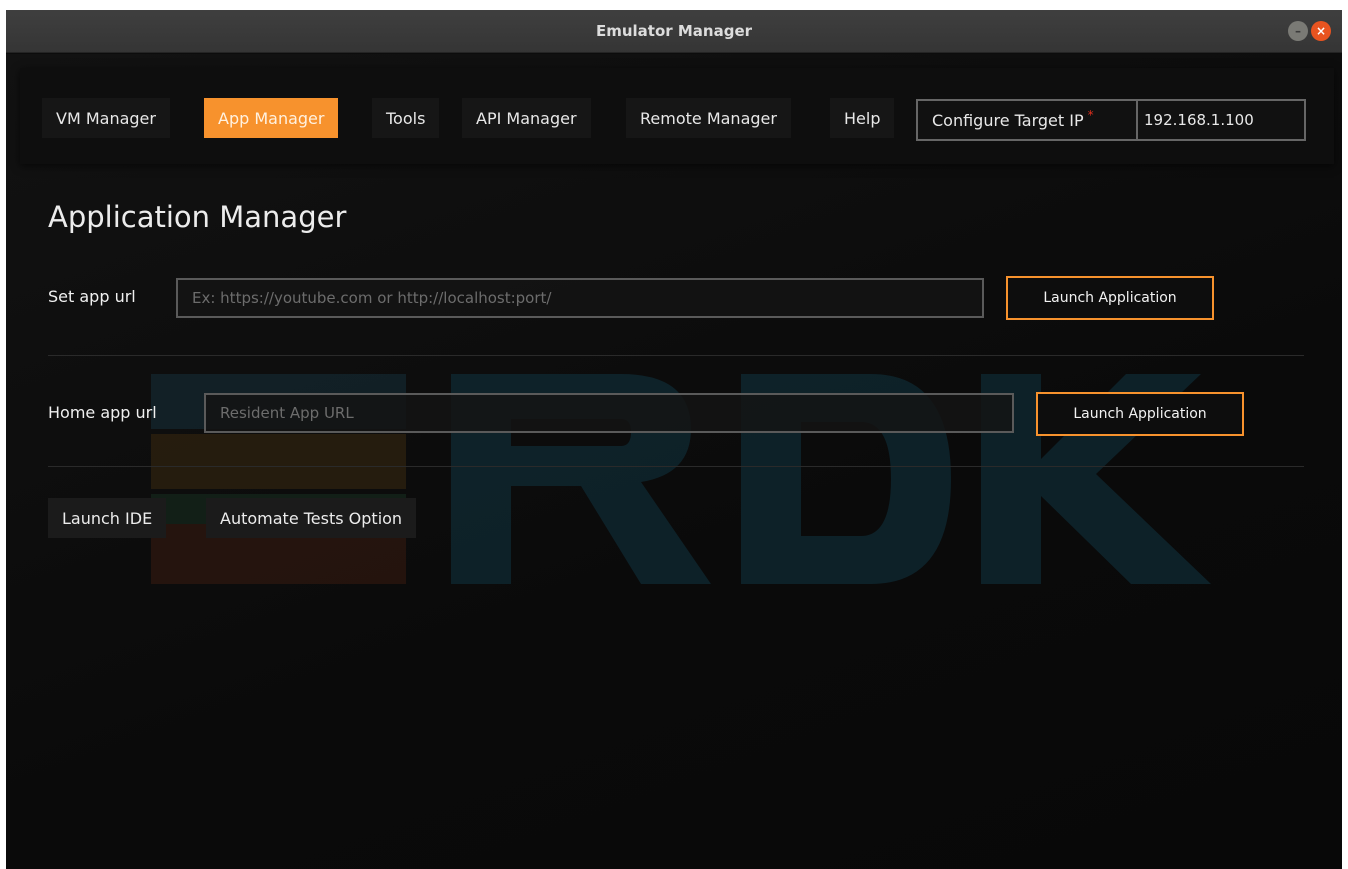 This screenshot has width=1348, height=869. I want to click on target-ip-field: 192.168.1.100, so click(1199, 120).